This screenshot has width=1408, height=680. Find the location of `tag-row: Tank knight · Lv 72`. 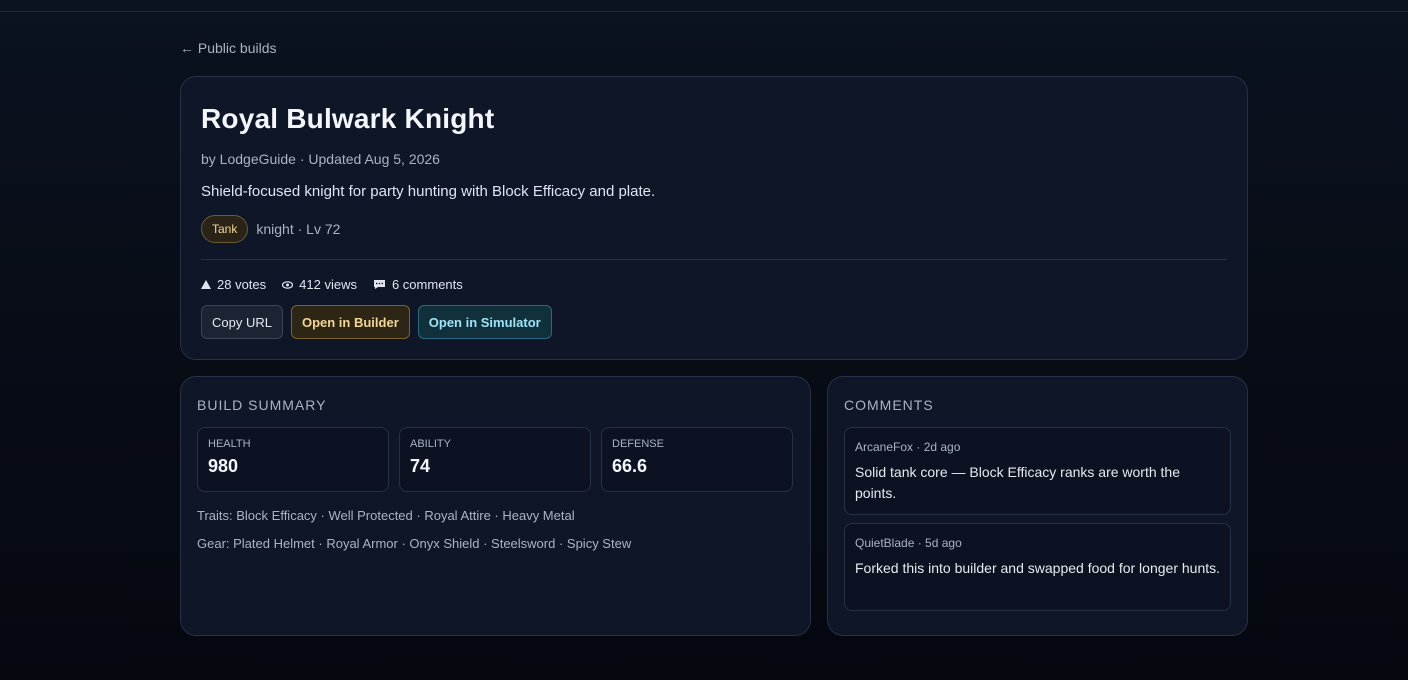

tag-row: Tank knight · Lv 72 is located at coordinates (270, 229).